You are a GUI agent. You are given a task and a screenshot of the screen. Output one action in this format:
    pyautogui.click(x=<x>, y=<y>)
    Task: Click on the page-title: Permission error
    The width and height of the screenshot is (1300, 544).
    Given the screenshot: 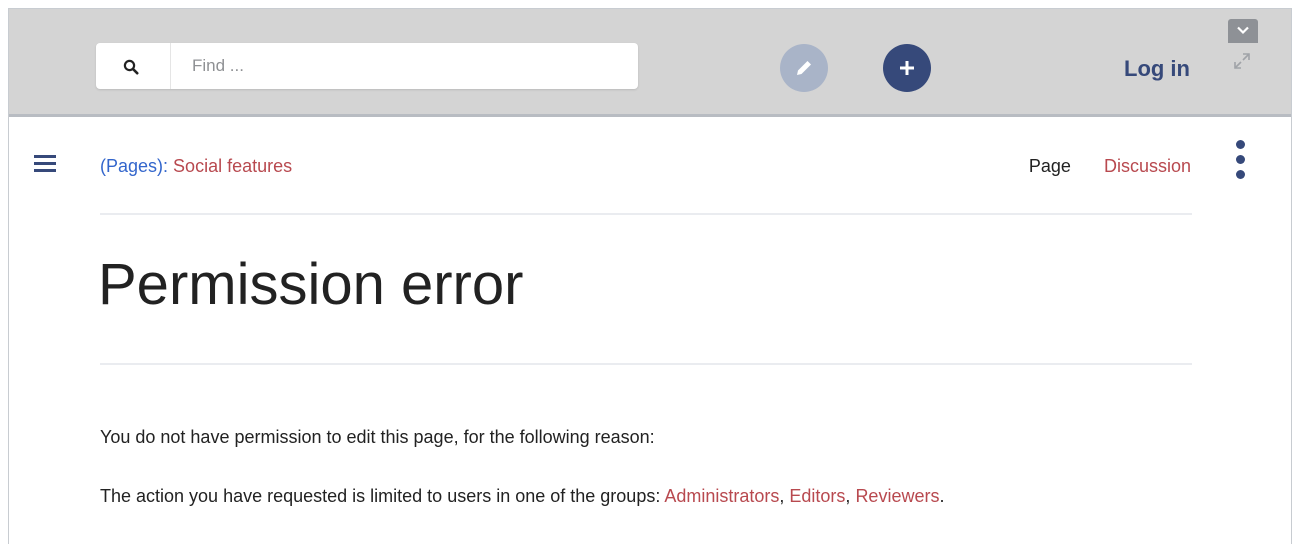 What is the action you would take?
    pyautogui.click(x=311, y=284)
    